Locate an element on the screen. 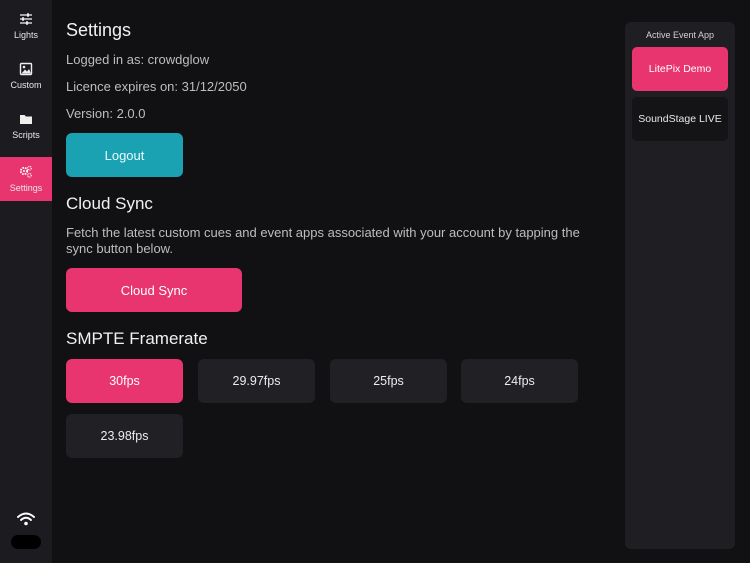 The width and height of the screenshot is (750, 563). logout-button: Logout is located at coordinates (124, 155).